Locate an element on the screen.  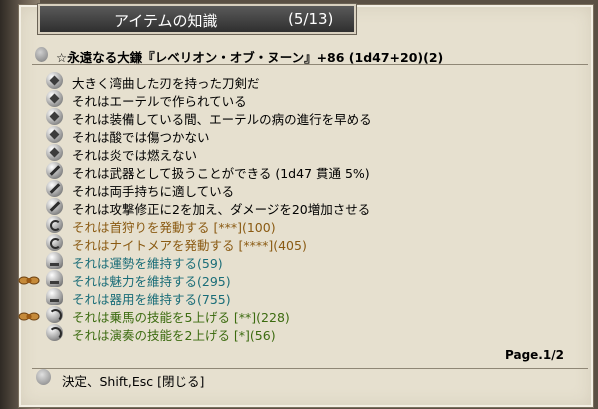
property-text: それは演奏の技能を2上げる [*](56) is located at coordinates (174, 335).